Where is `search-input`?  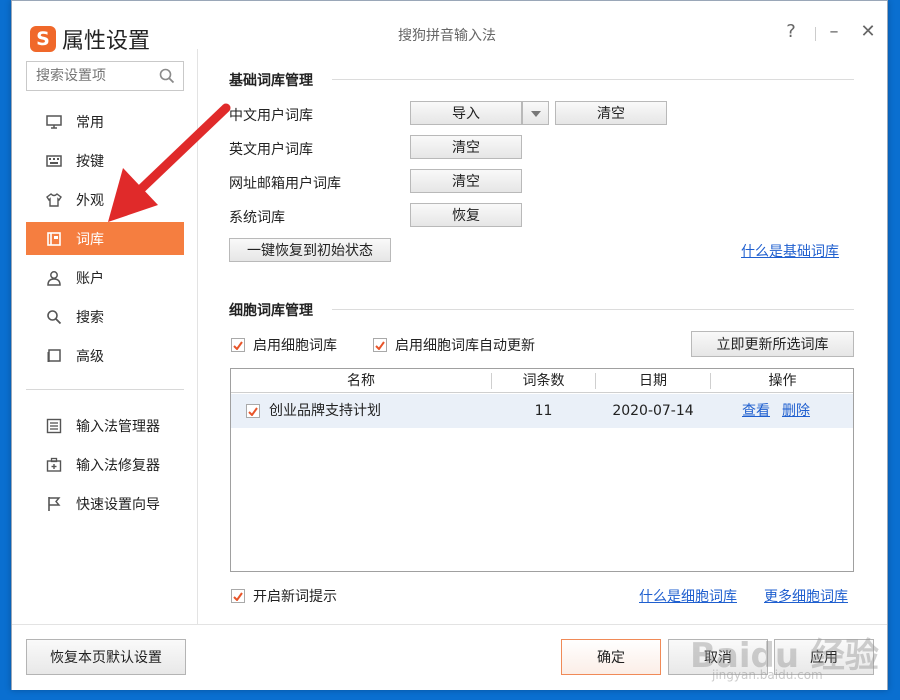
search-input is located at coordinates (87, 76).